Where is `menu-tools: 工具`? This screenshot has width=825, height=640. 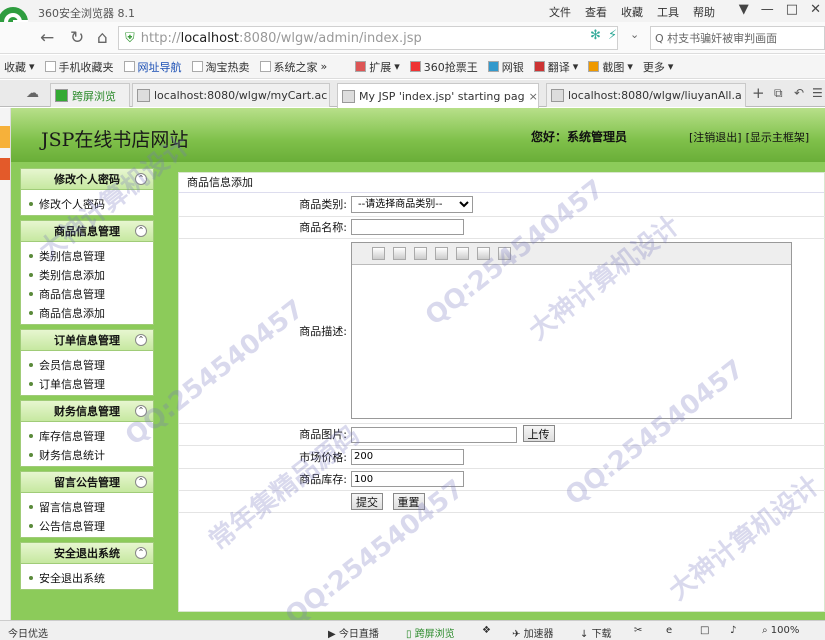
menu-tools: 工具 is located at coordinates (668, 12).